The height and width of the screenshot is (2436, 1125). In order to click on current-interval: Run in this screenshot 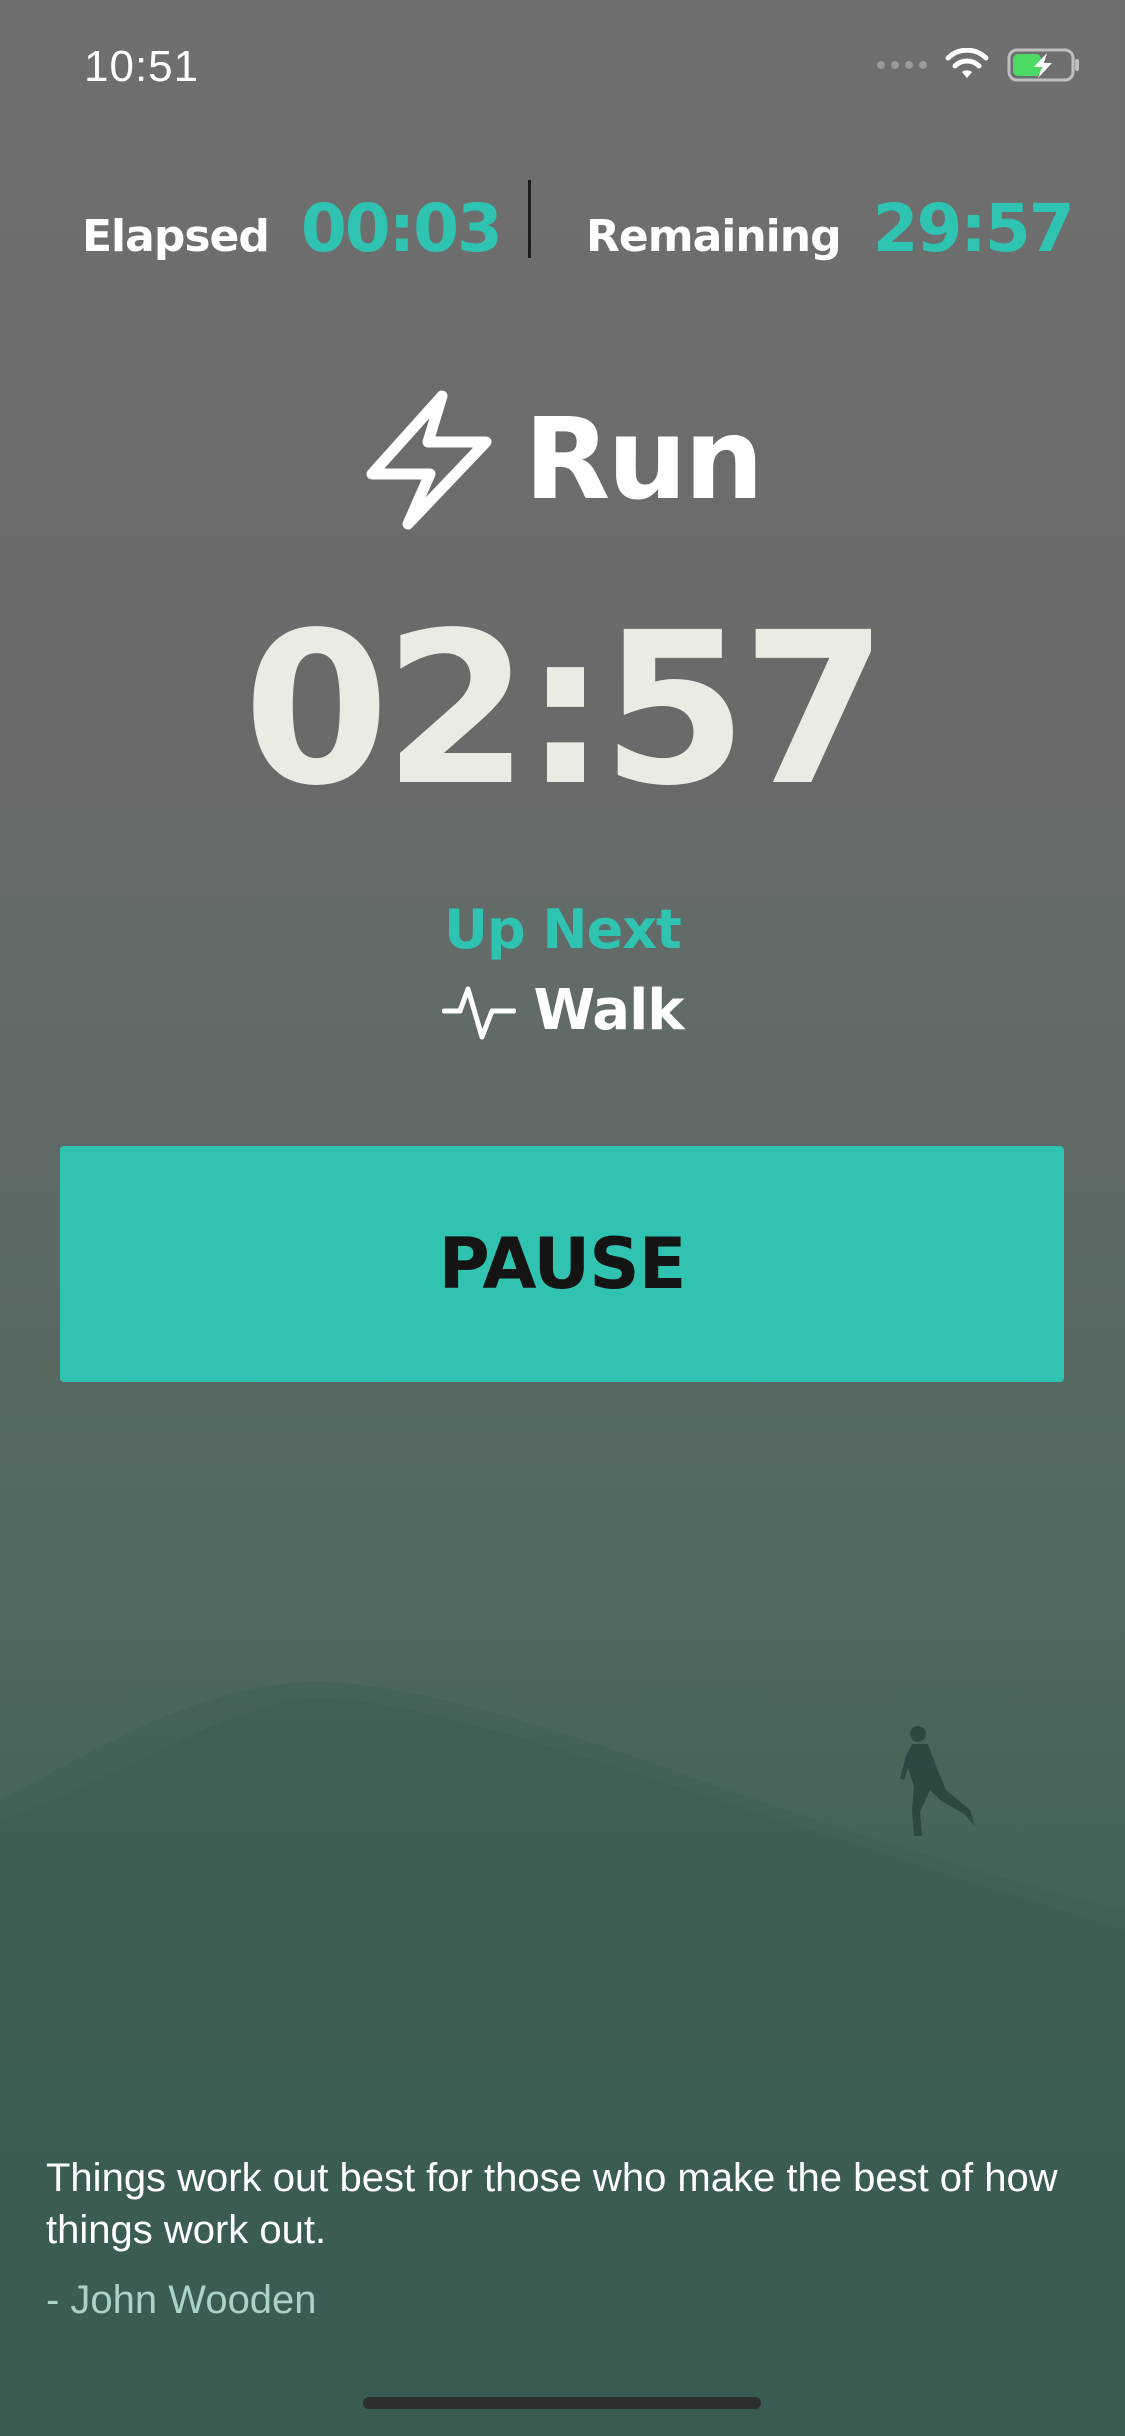, I will do `click(562, 460)`.